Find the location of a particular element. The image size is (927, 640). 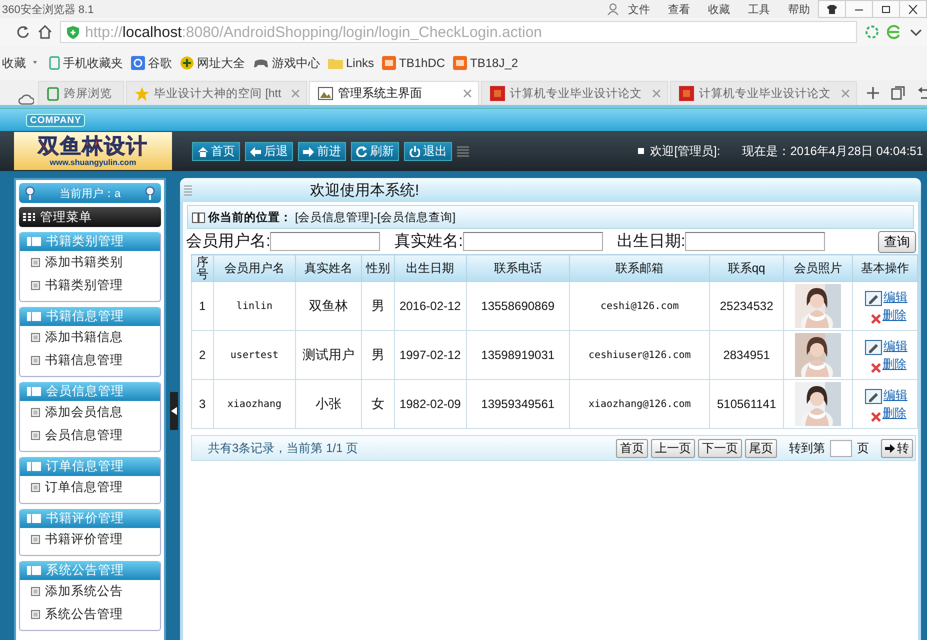

table-cell: linlin is located at coordinates (254, 306).